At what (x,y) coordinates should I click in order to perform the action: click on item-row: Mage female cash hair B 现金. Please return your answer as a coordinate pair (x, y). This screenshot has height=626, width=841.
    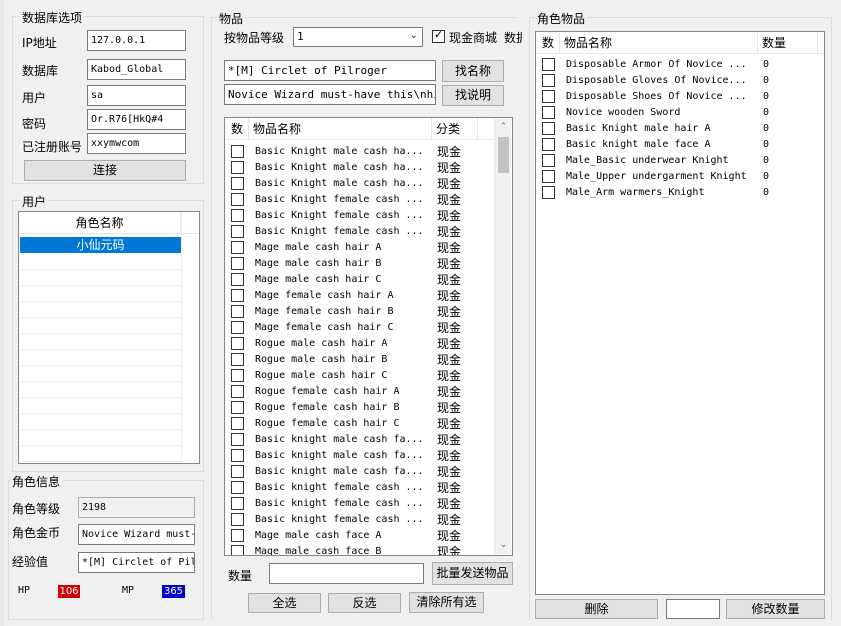
    Looking at the image, I should click on (359, 312).